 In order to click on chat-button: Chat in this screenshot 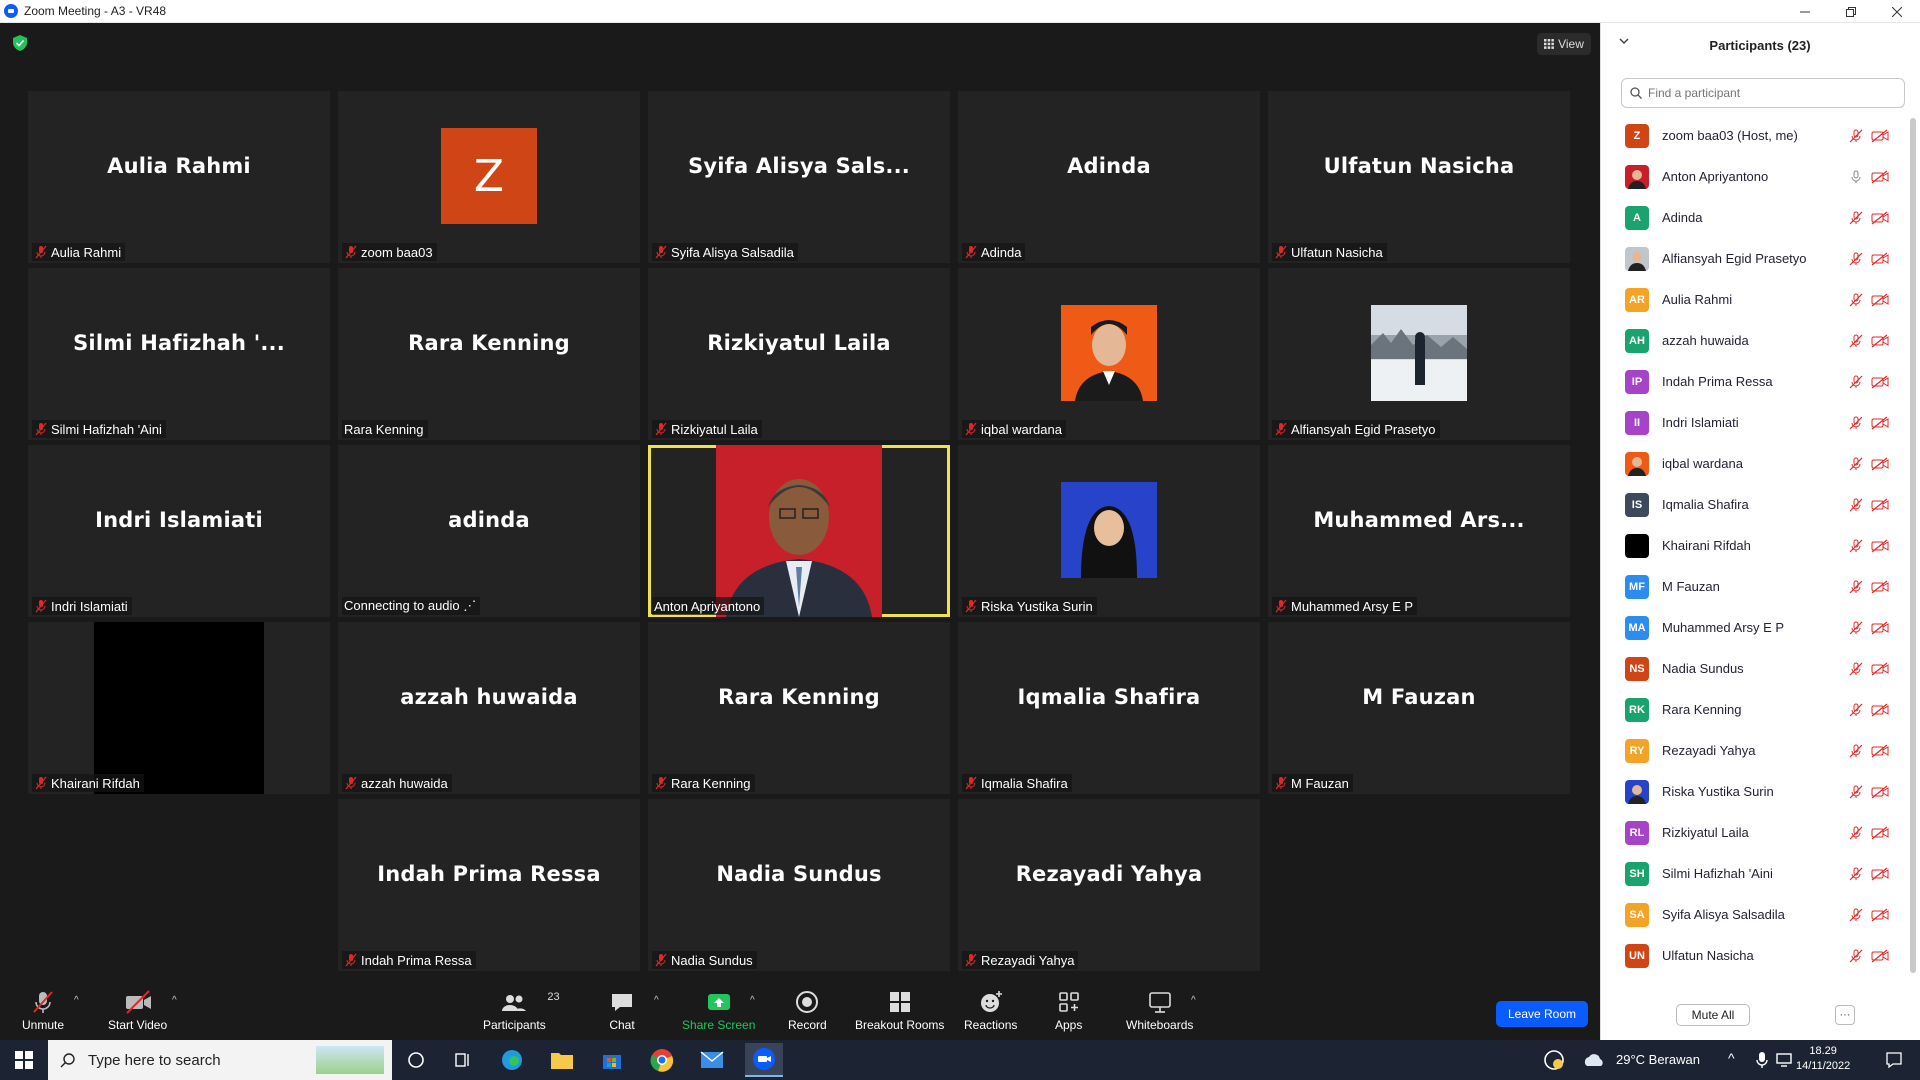, I will do `click(622, 1010)`.